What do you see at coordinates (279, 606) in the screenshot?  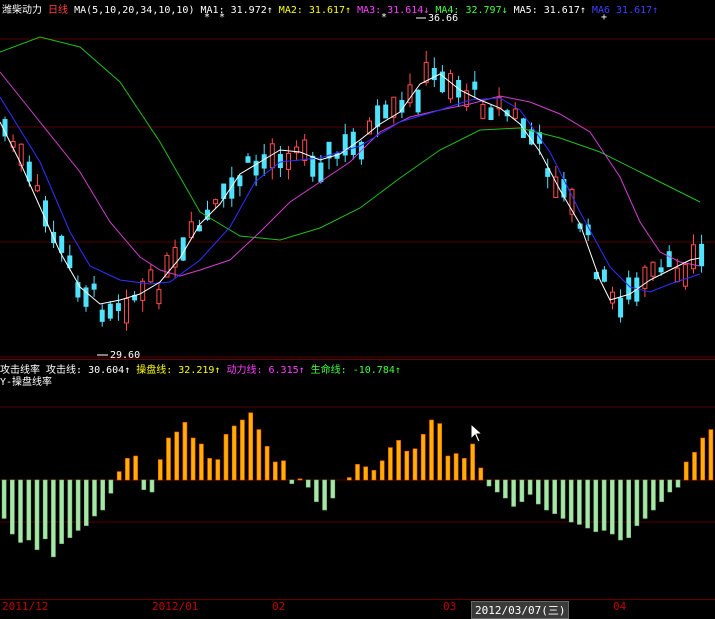 I see `date-label-02: 02` at bounding box center [279, 606].